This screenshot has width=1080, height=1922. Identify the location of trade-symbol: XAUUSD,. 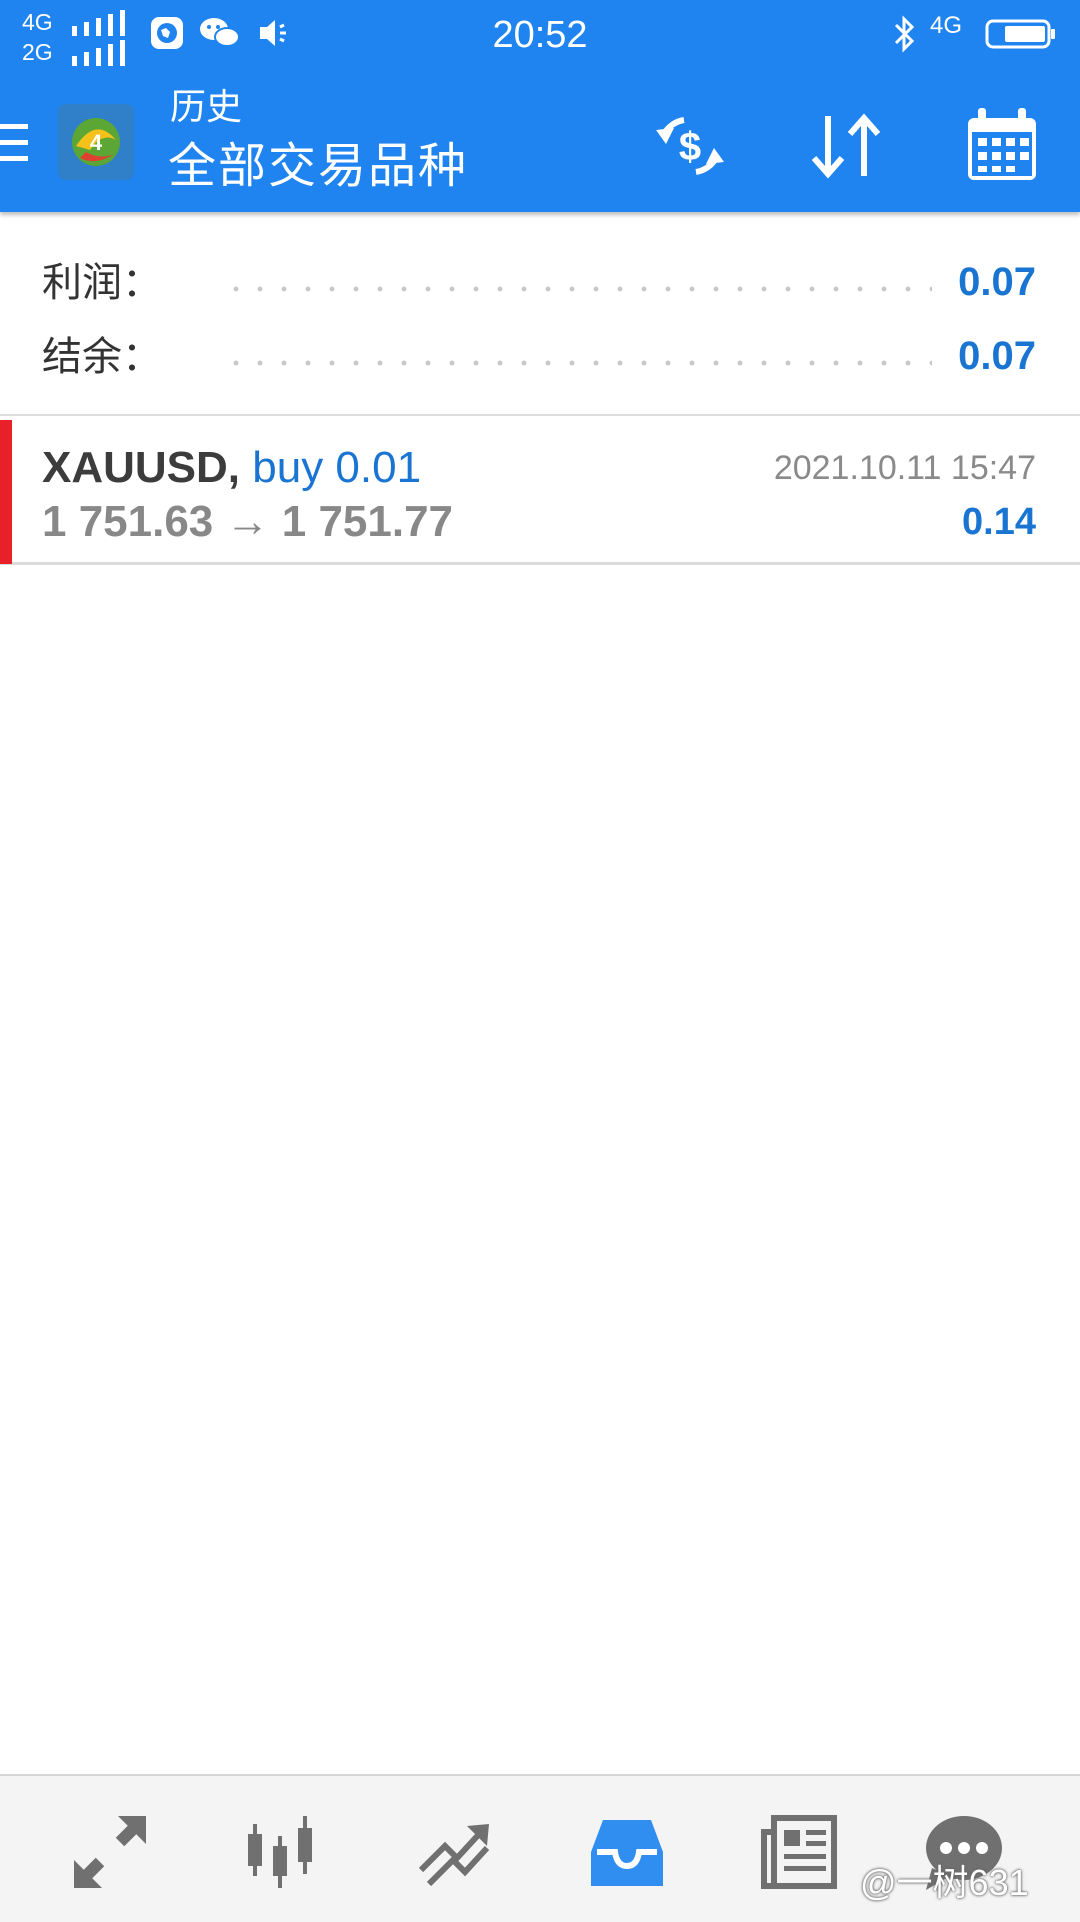
(141, 467).